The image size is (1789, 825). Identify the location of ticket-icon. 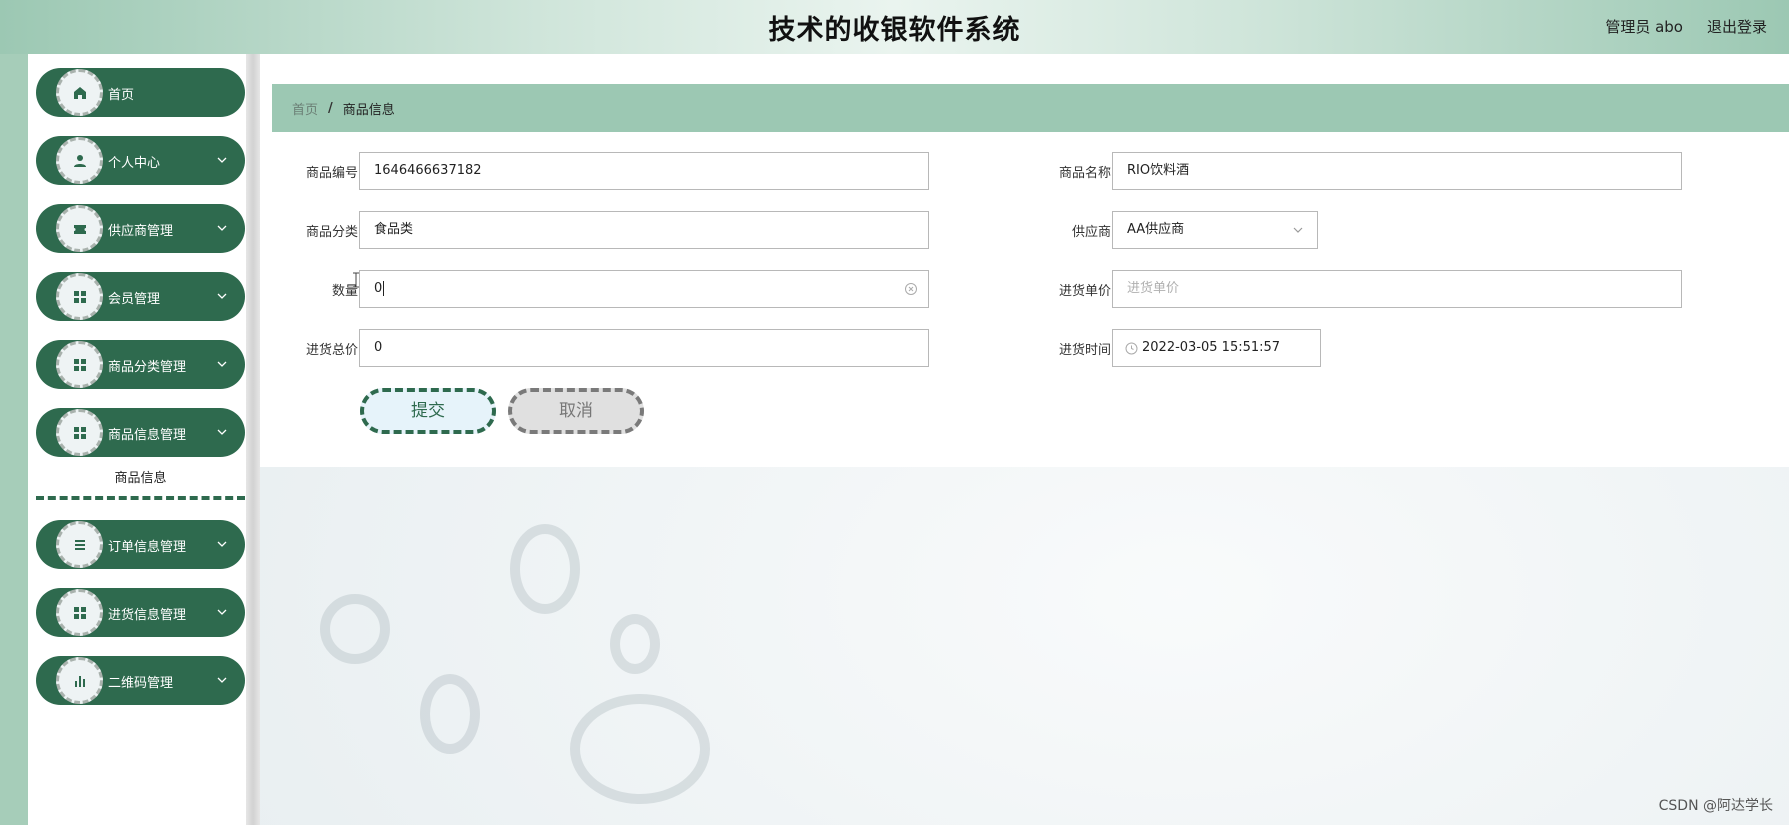
(79, 228).